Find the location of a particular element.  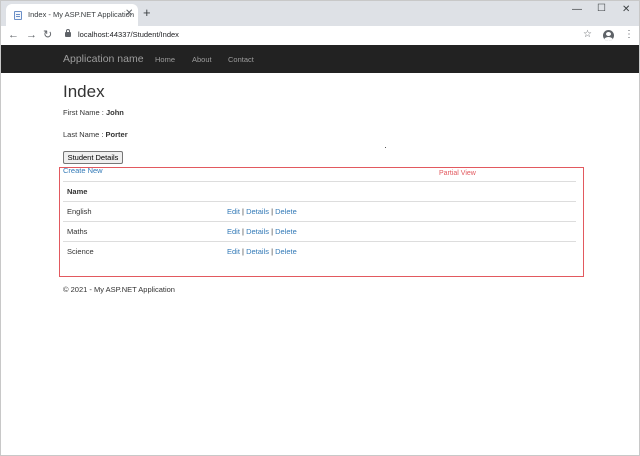

new-tab-button: + is located at coordinates (147, 12).